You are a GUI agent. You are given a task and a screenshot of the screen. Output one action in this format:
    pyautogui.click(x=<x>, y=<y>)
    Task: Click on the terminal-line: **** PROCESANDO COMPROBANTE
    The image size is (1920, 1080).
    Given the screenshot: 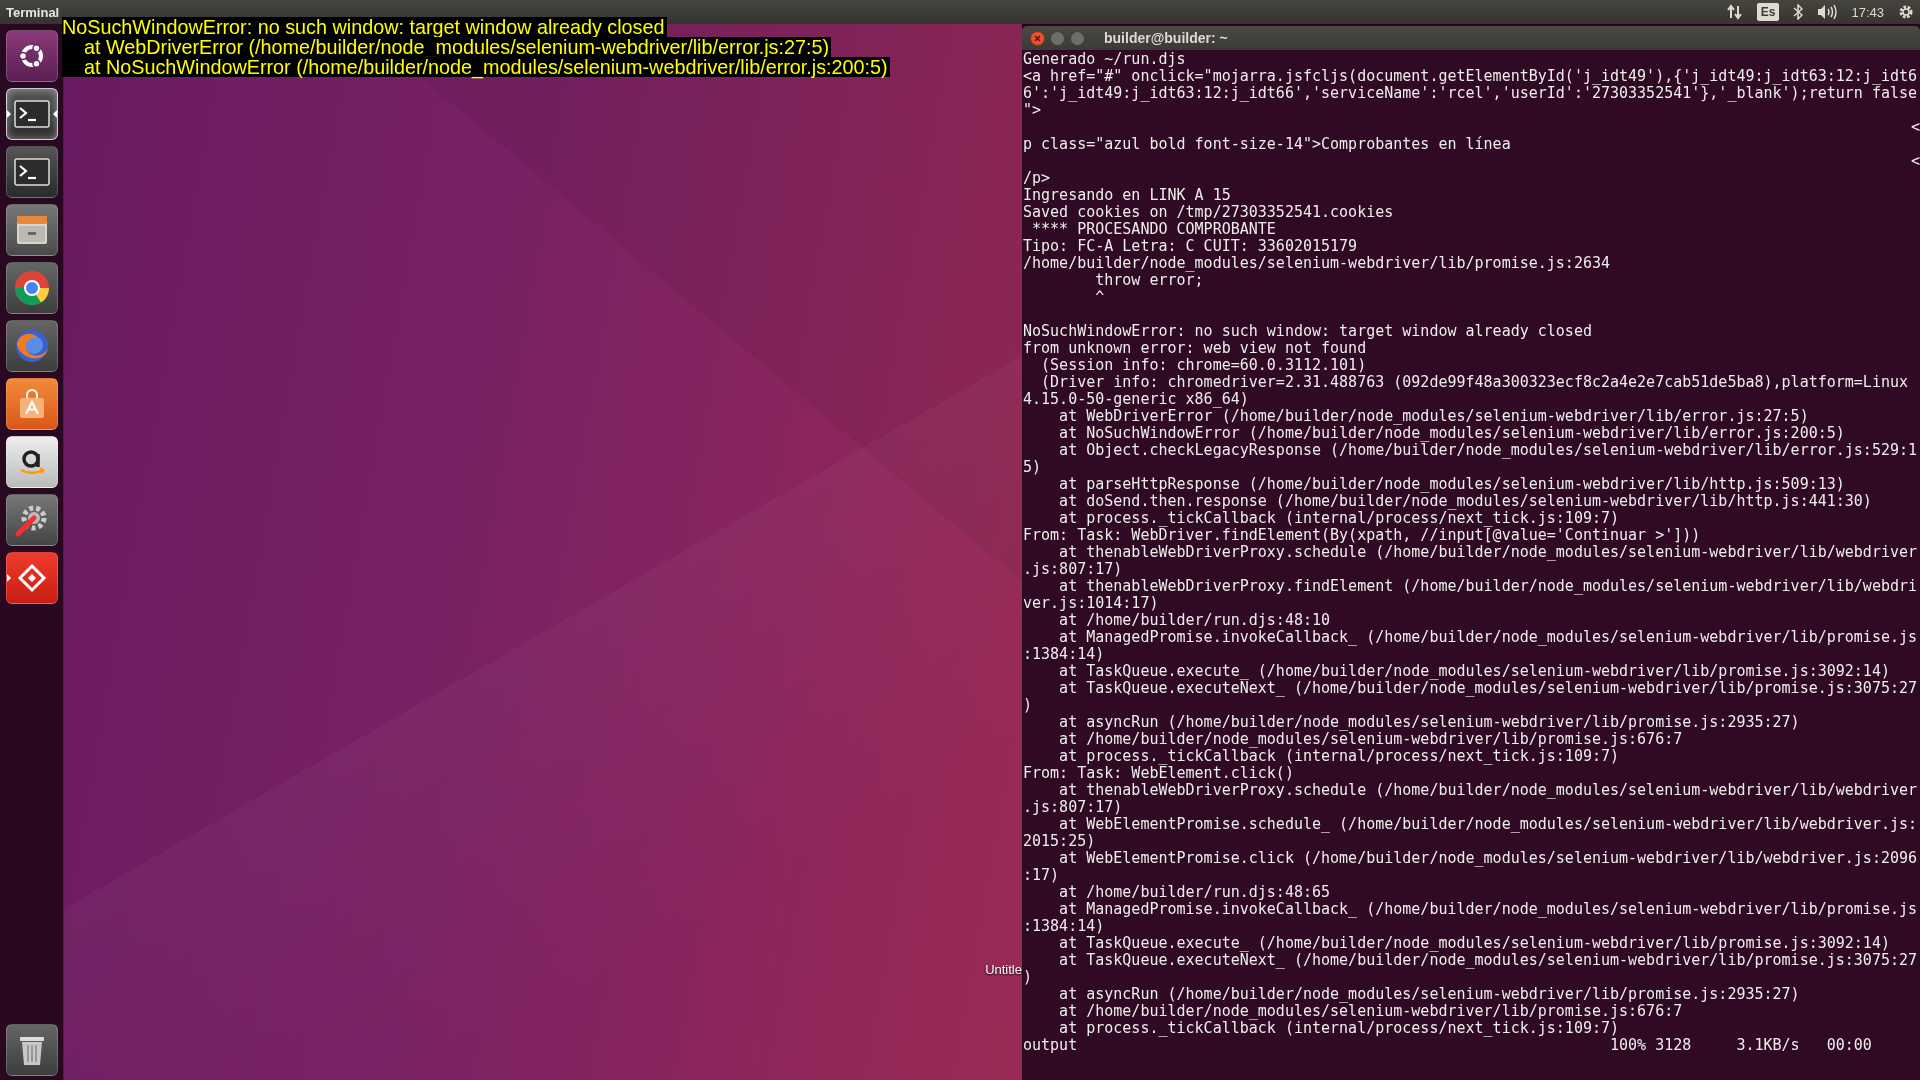 What is the action you would take?
    pyautogui.click(x=1154, y=229)
    